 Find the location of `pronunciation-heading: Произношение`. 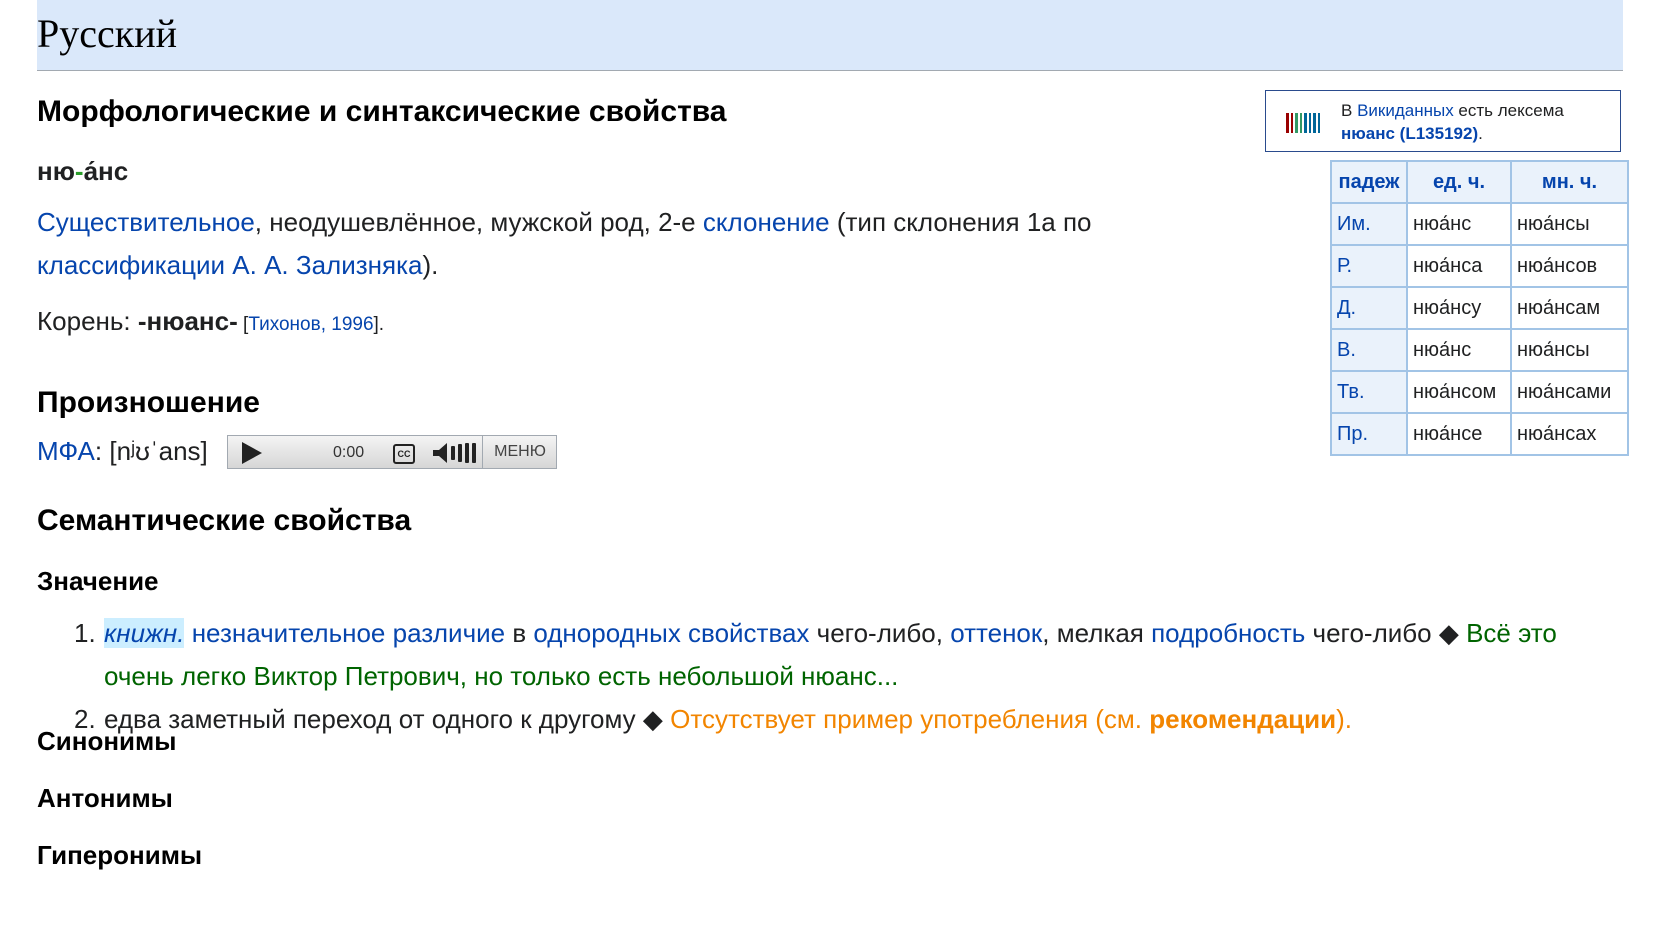

pronunciation-heading: Произношение is located at coordinates (148, 402).